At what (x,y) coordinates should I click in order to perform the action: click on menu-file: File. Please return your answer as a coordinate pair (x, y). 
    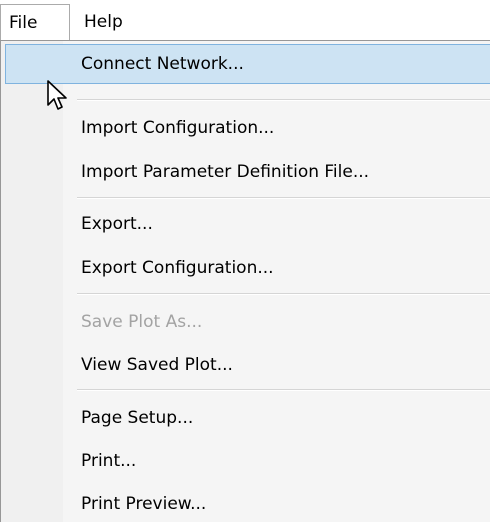
    Looking at the image, I should click on (35, 22).